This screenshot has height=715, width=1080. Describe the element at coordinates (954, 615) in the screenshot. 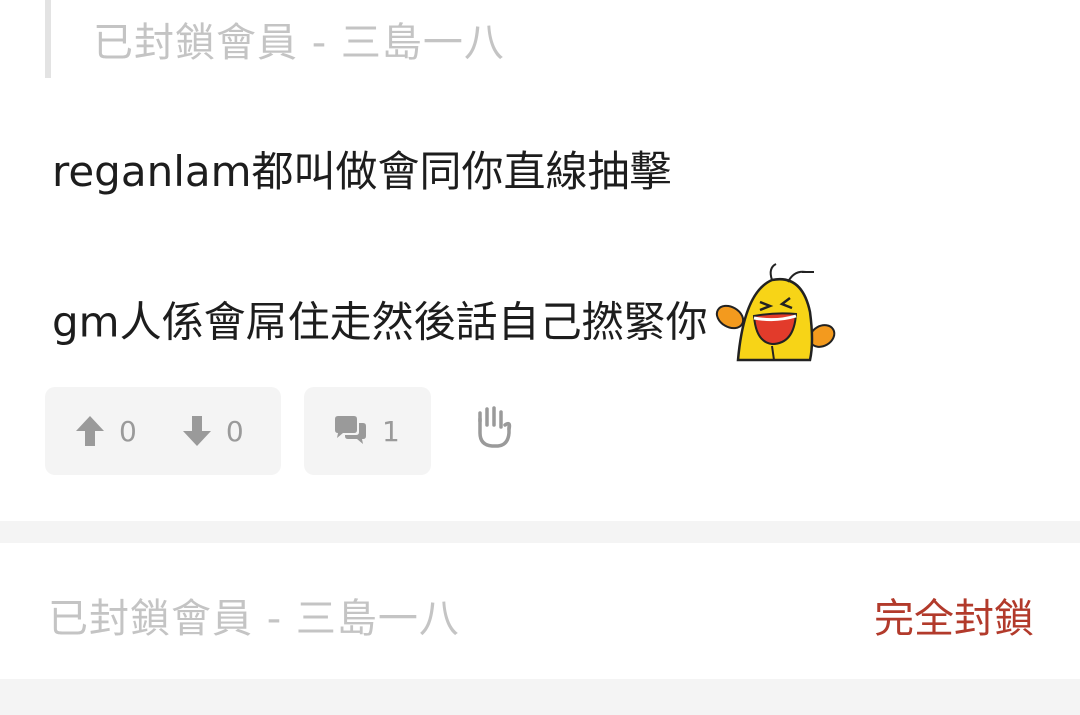

I see `block-completely-button: 完全封鎖` at that location.